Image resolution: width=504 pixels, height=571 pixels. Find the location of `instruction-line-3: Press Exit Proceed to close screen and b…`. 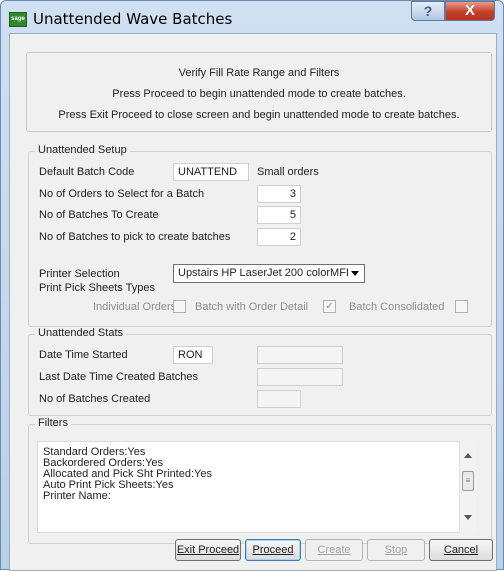

instruction-line-3: Press Exit Proceed to close screen and b… is located at coordinates (259, 115).